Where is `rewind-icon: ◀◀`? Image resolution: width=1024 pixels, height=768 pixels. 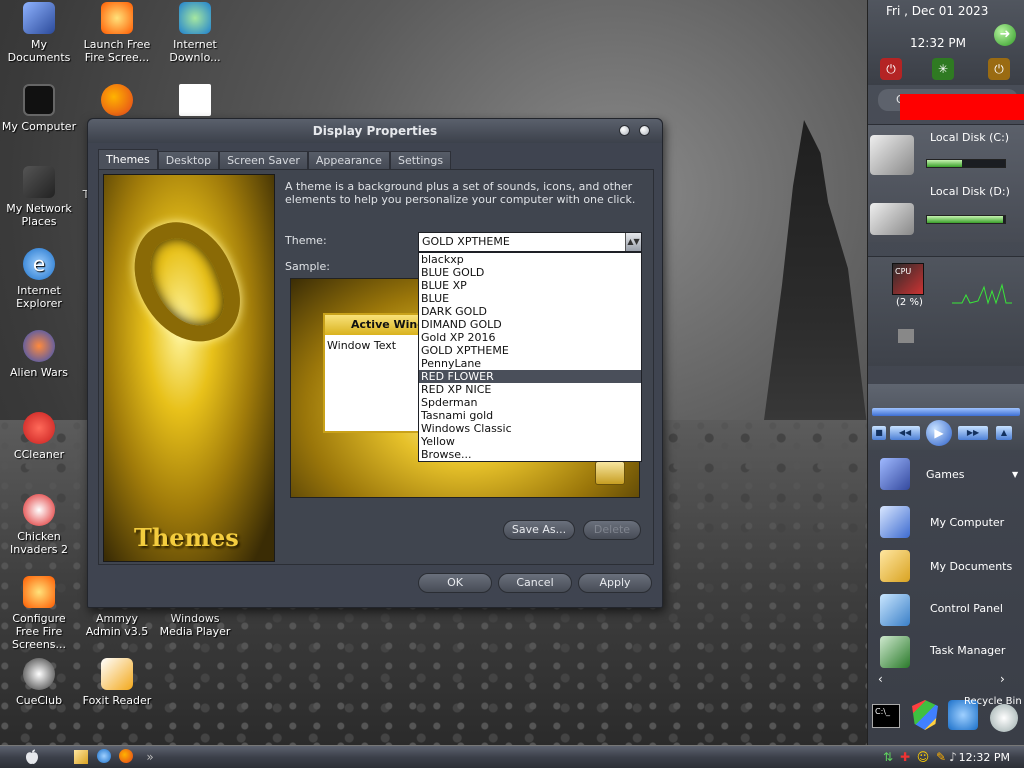 rewind-icon: ◀◀ is located at coordinates (905, 433).